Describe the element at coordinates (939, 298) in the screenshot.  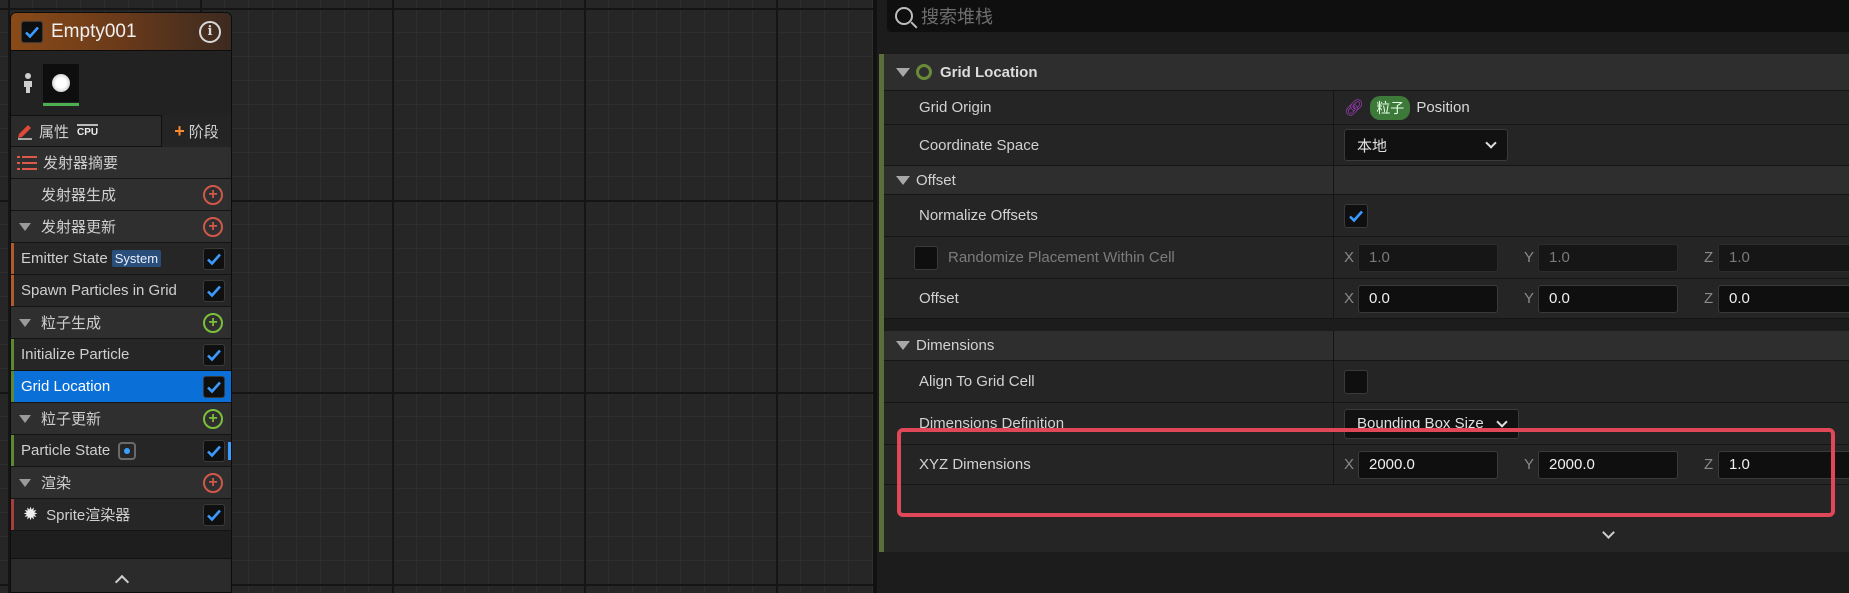
I see `offset-label: Offset` at that location.